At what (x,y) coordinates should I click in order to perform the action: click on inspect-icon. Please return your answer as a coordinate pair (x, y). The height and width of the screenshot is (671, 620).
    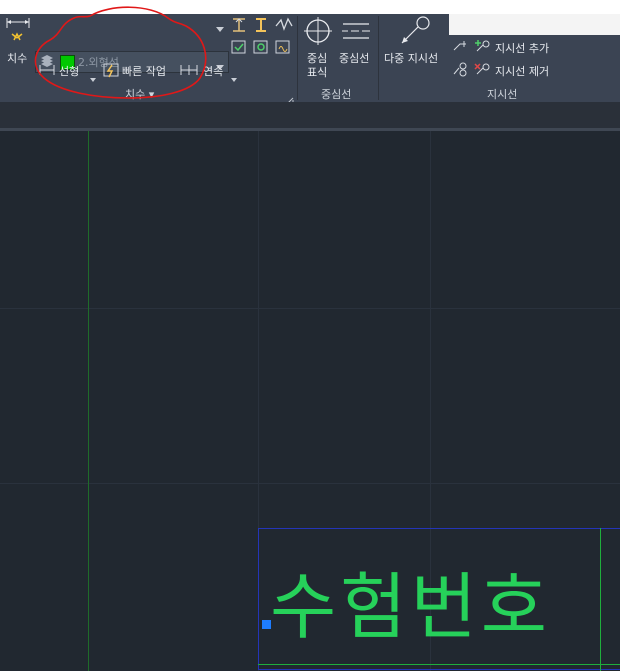
    Looking at the image, I should click on (239, 49).